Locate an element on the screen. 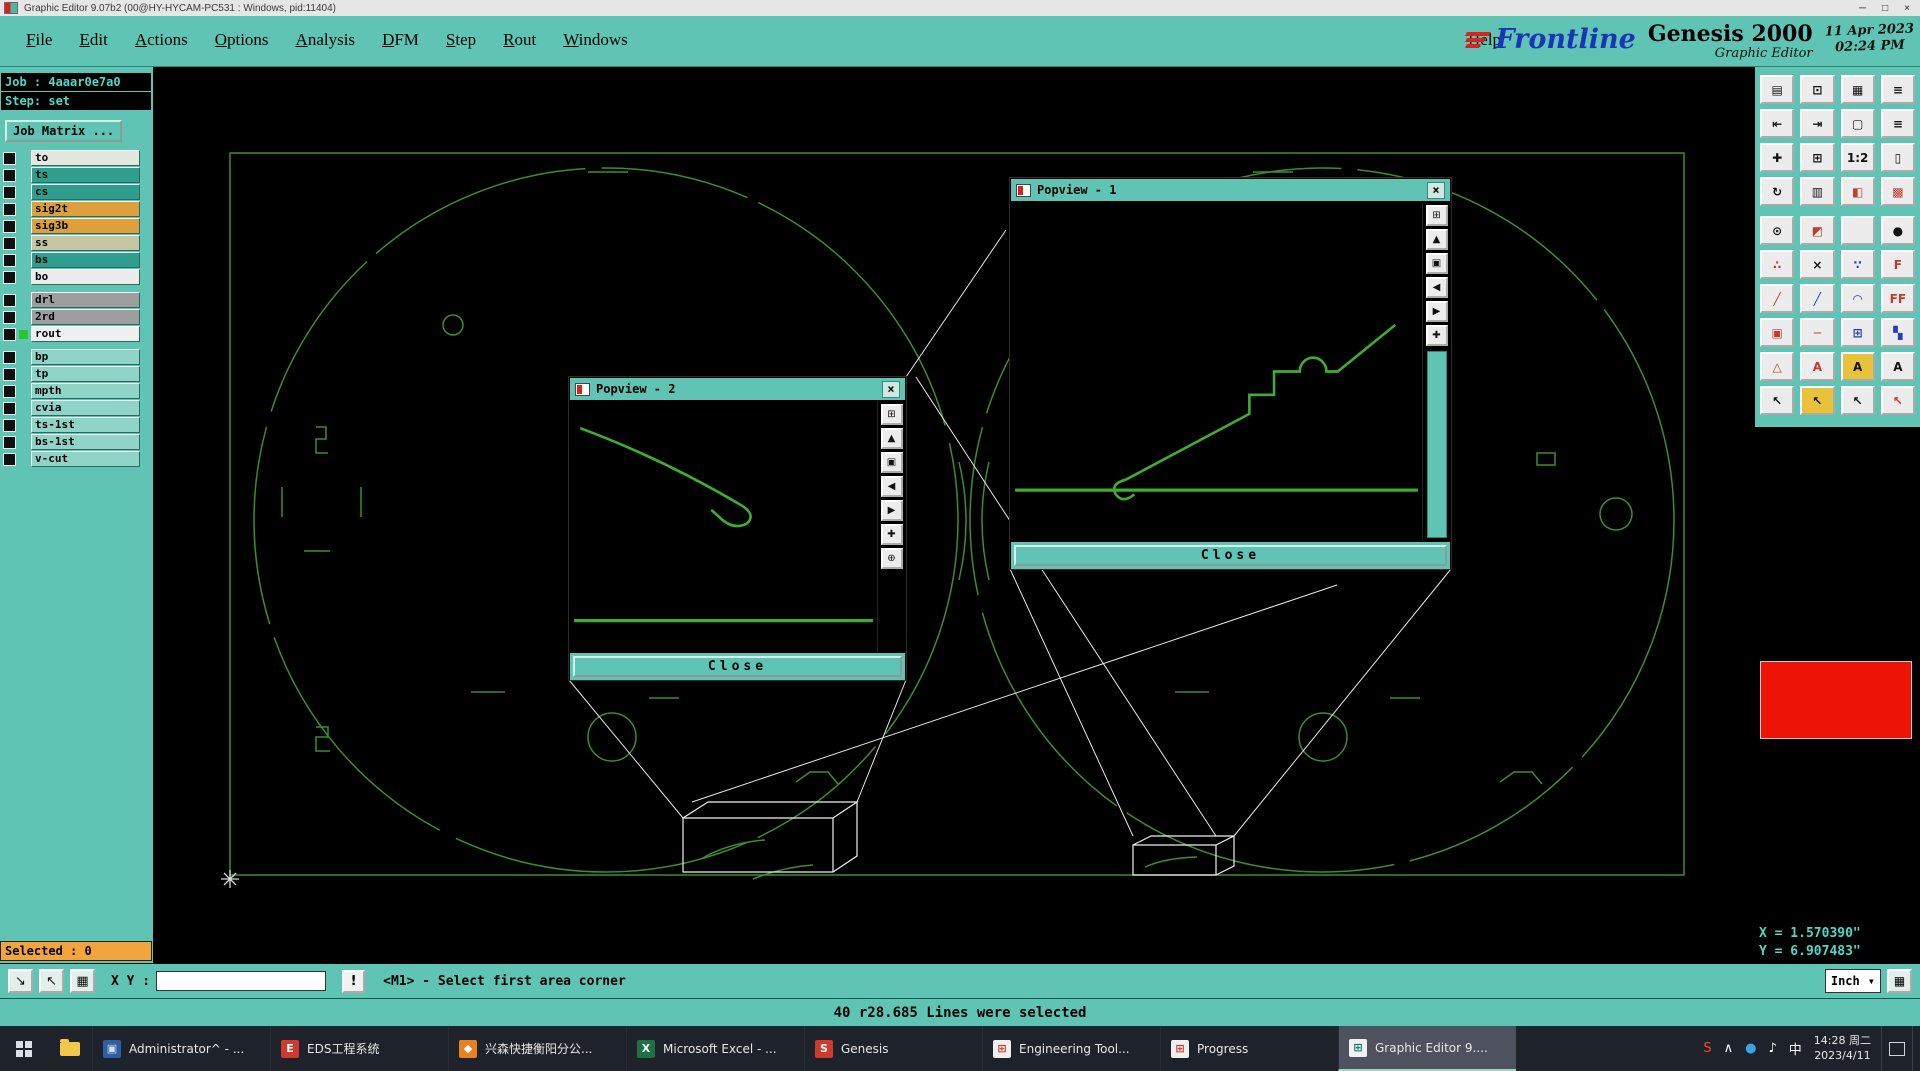  red-trace-icon: ─ is located at coordinates (1817, 332).